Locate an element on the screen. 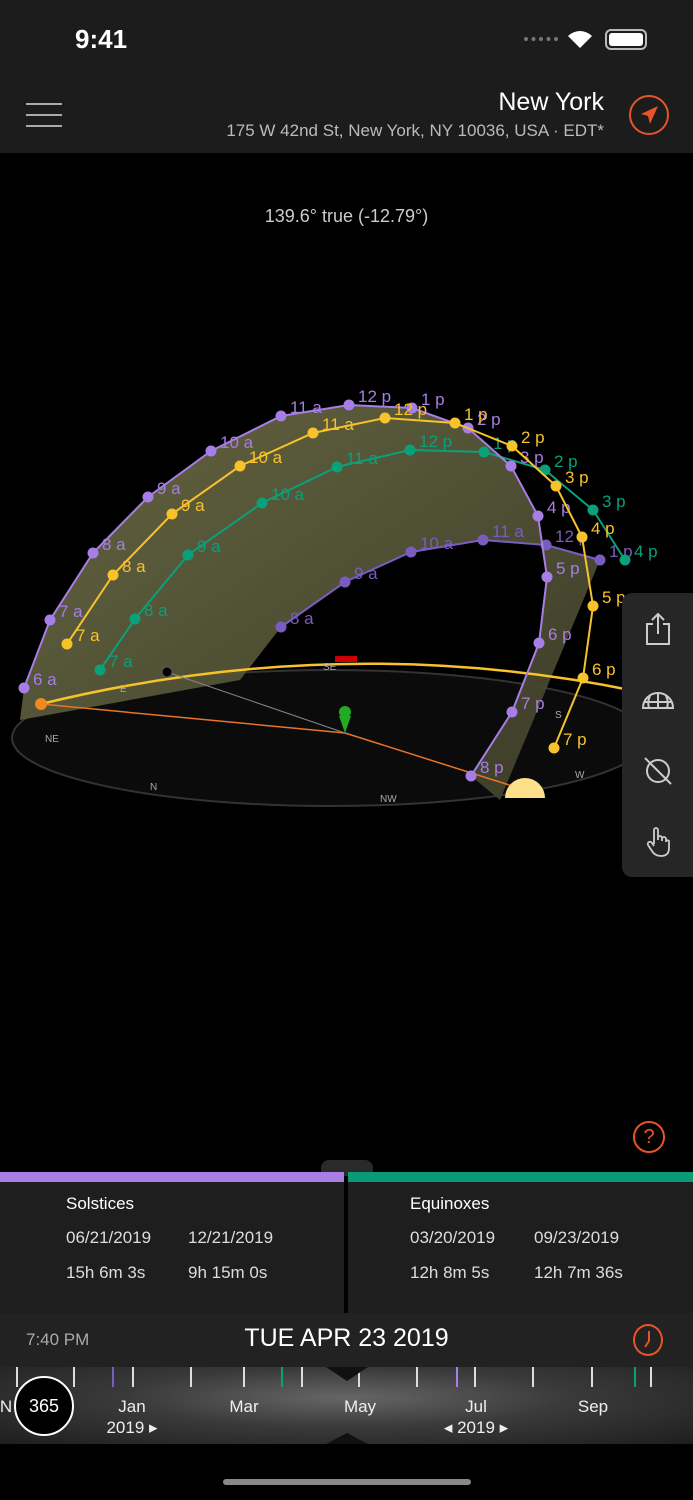 The height and width of the screenshot is (1500, 693). summer-solstice-date: 06/21/2019 is located at coordinates (109, 1237).